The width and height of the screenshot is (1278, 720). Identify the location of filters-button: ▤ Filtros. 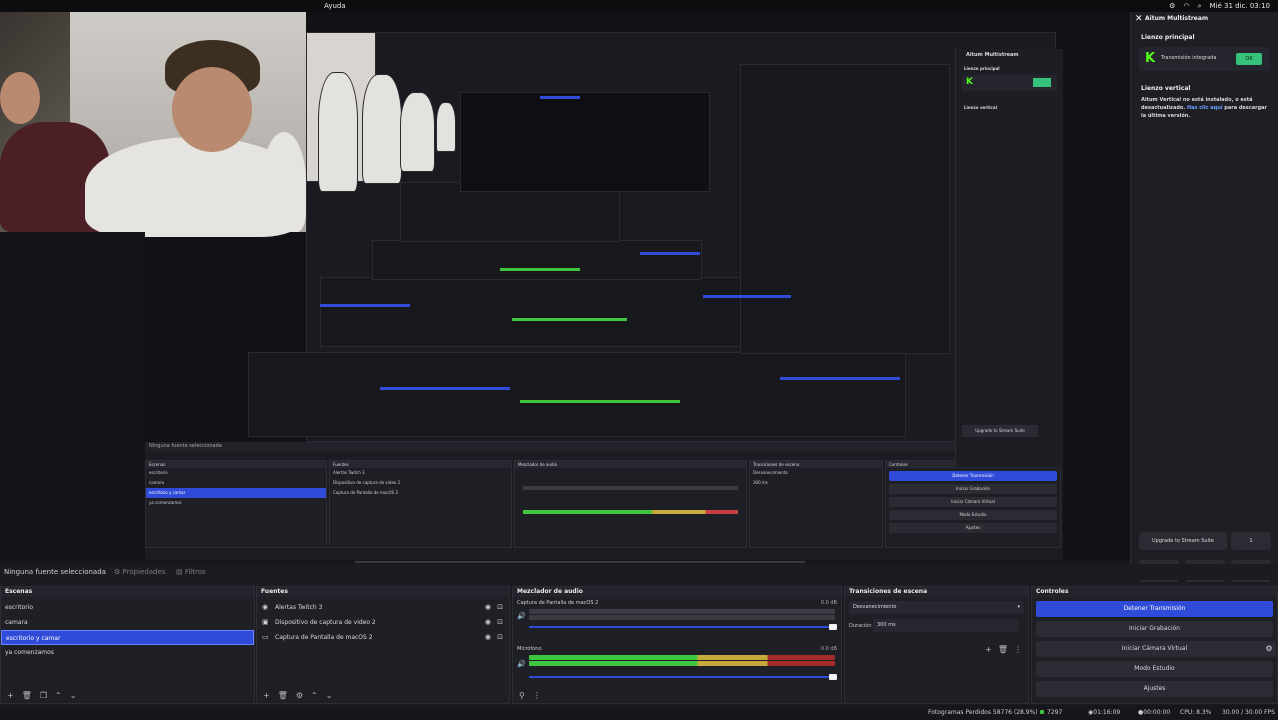
(191, 572).